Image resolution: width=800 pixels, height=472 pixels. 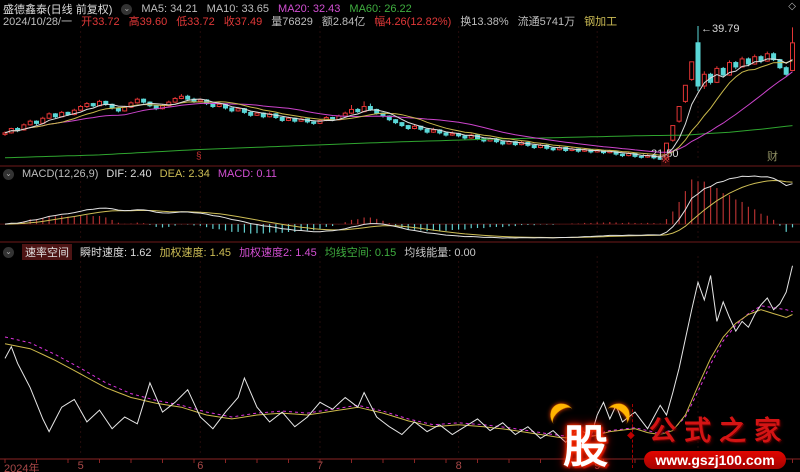 What do you see at coordinates (590, 431) in the screenshot?
I see `watermark-logo: 股` at bounding box center [590, 431].